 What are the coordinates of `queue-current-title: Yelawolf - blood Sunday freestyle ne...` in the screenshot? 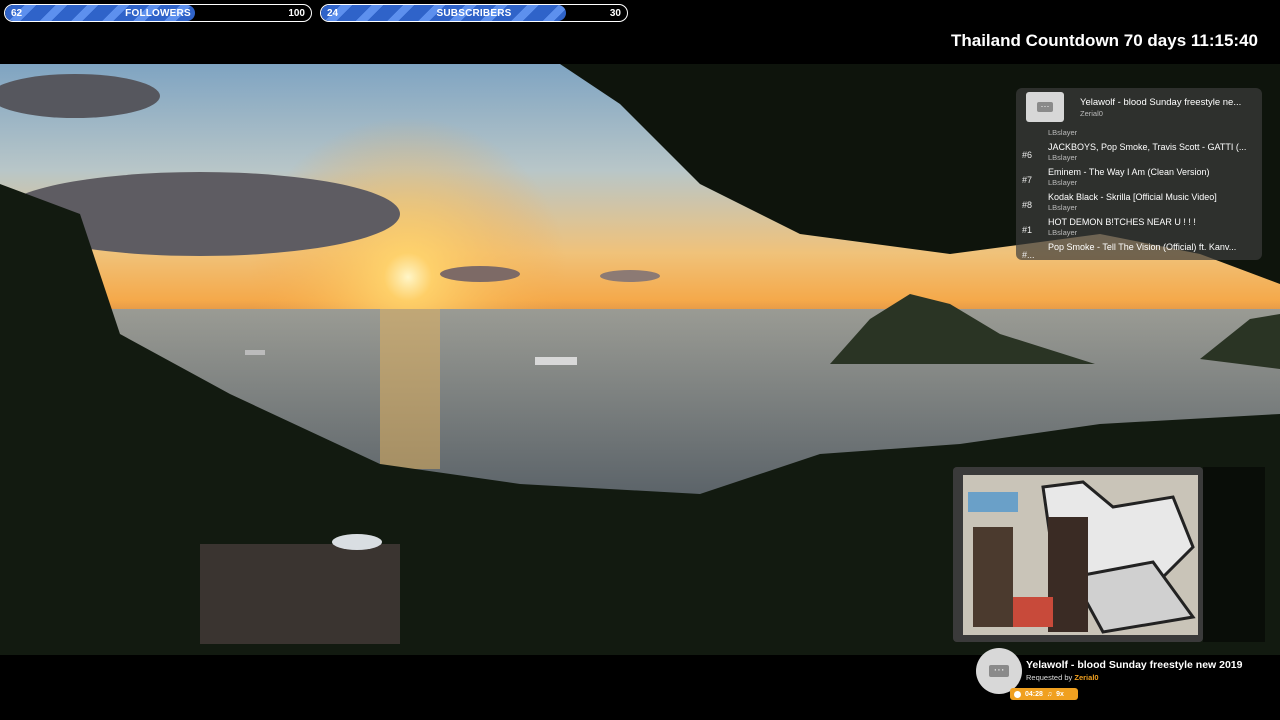 It's located at (1161, 102).